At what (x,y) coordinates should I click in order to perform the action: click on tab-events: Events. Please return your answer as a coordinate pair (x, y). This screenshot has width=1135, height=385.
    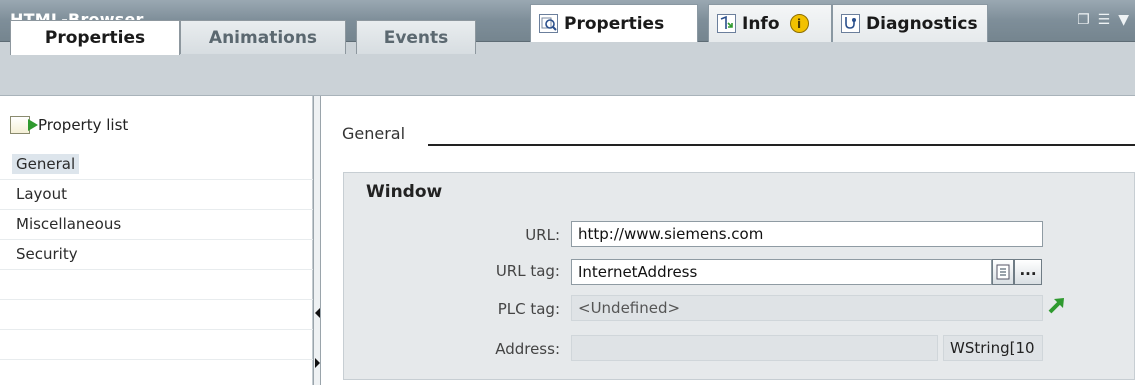
    Looking at the image, I should click on (416, 37).